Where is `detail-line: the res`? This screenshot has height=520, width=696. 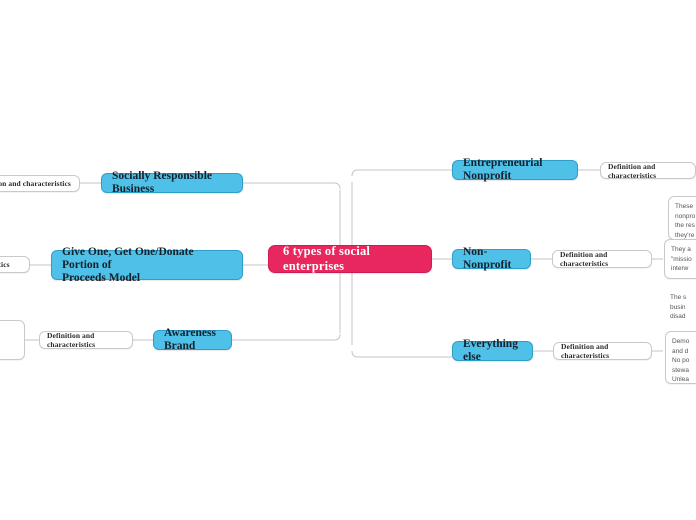
detail-line: the res is located at coordinates (685, 225).